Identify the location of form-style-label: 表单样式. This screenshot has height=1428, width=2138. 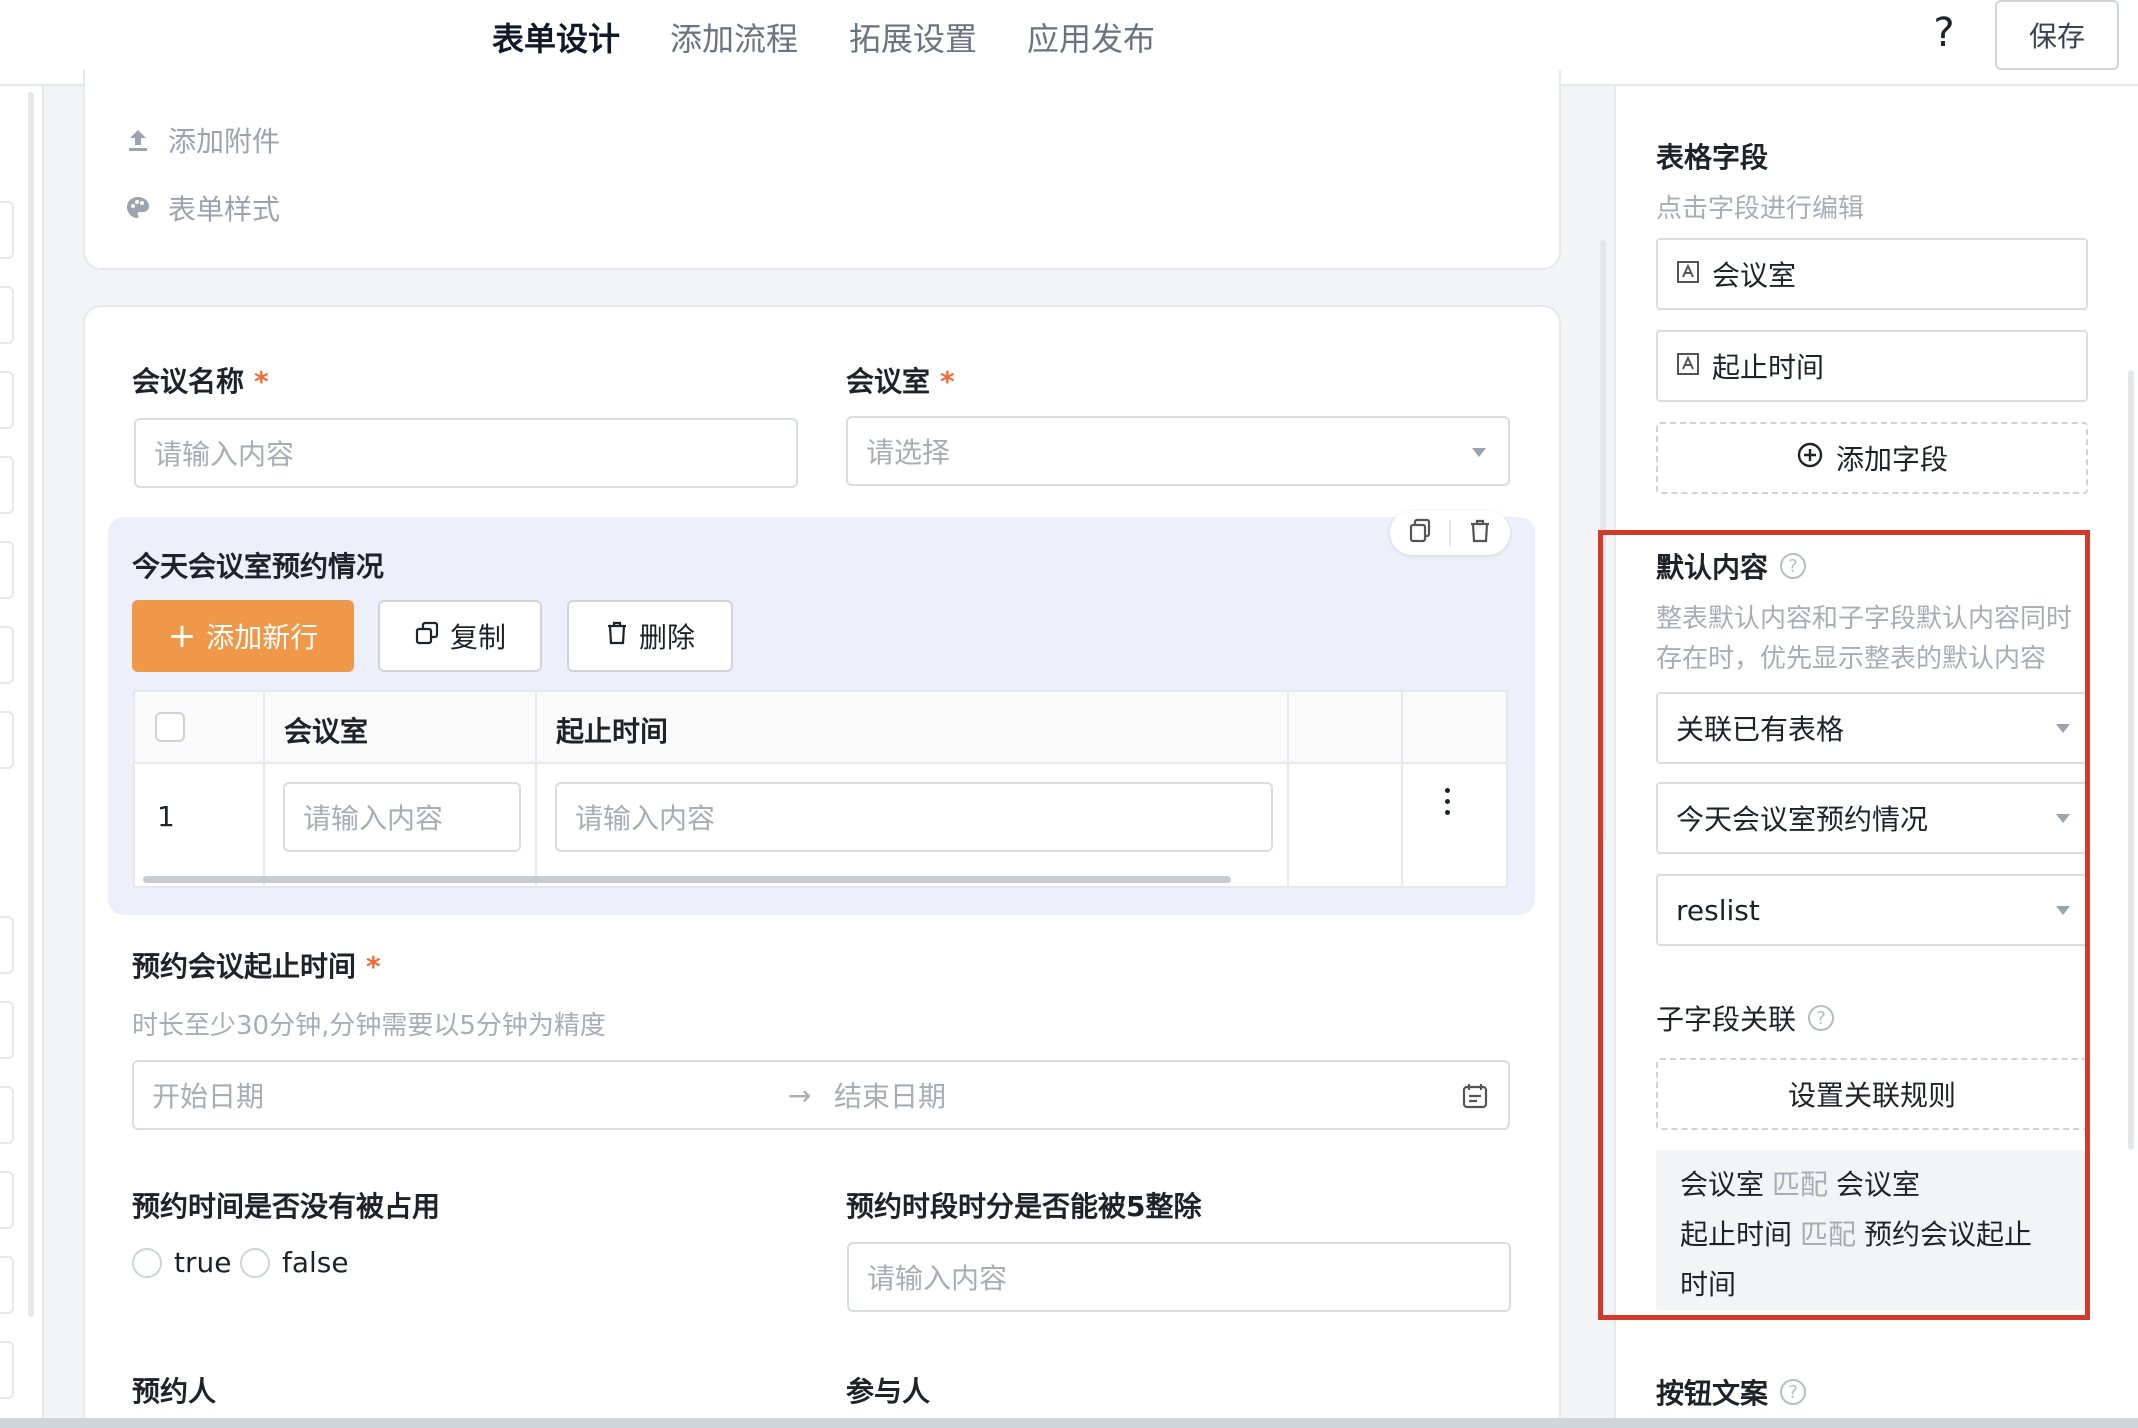
(224, 209).